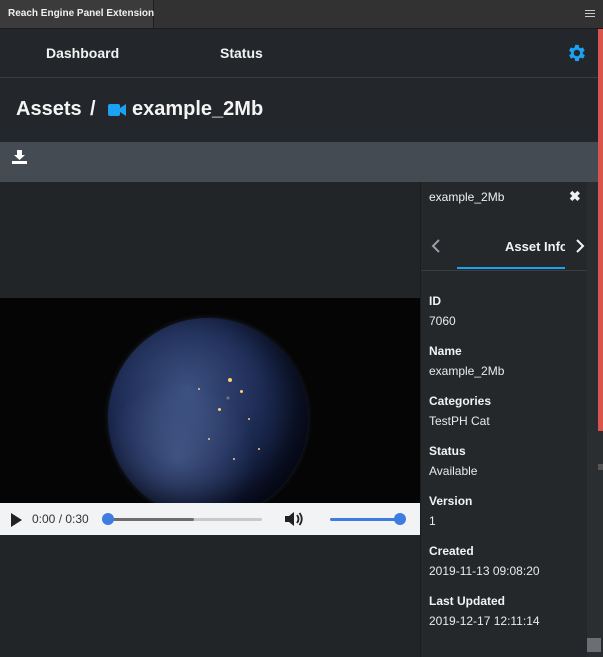 The width and height of the screenshot is (603, 657). I want to click on field-value: 2019-11-13 09:08:20, so click(484, 571).